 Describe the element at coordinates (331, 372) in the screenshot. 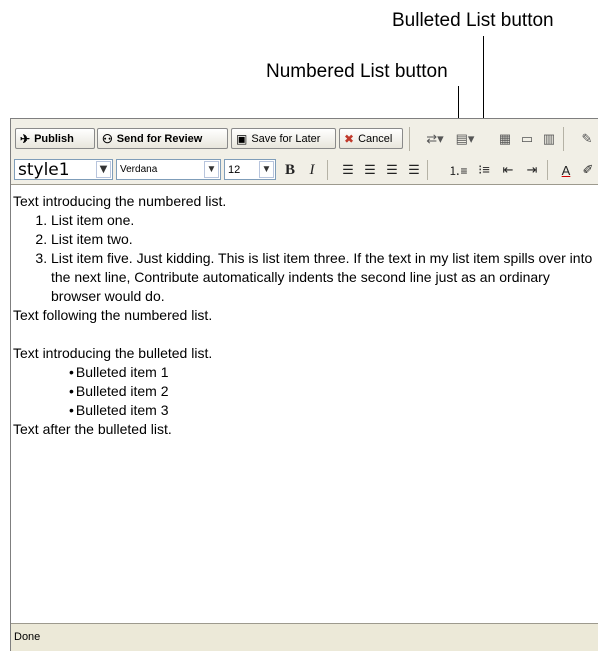

I see `bulleted-list-item: Bulleted item 1` at that location.